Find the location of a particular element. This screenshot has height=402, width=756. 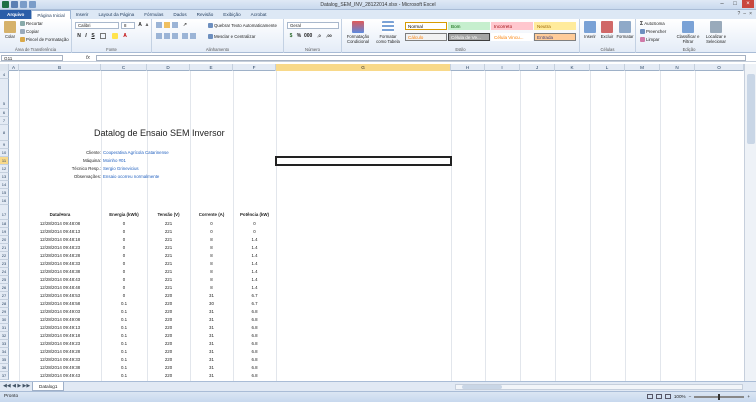

tab-acrobat: Acrobat is located at coordinates (259, 14).